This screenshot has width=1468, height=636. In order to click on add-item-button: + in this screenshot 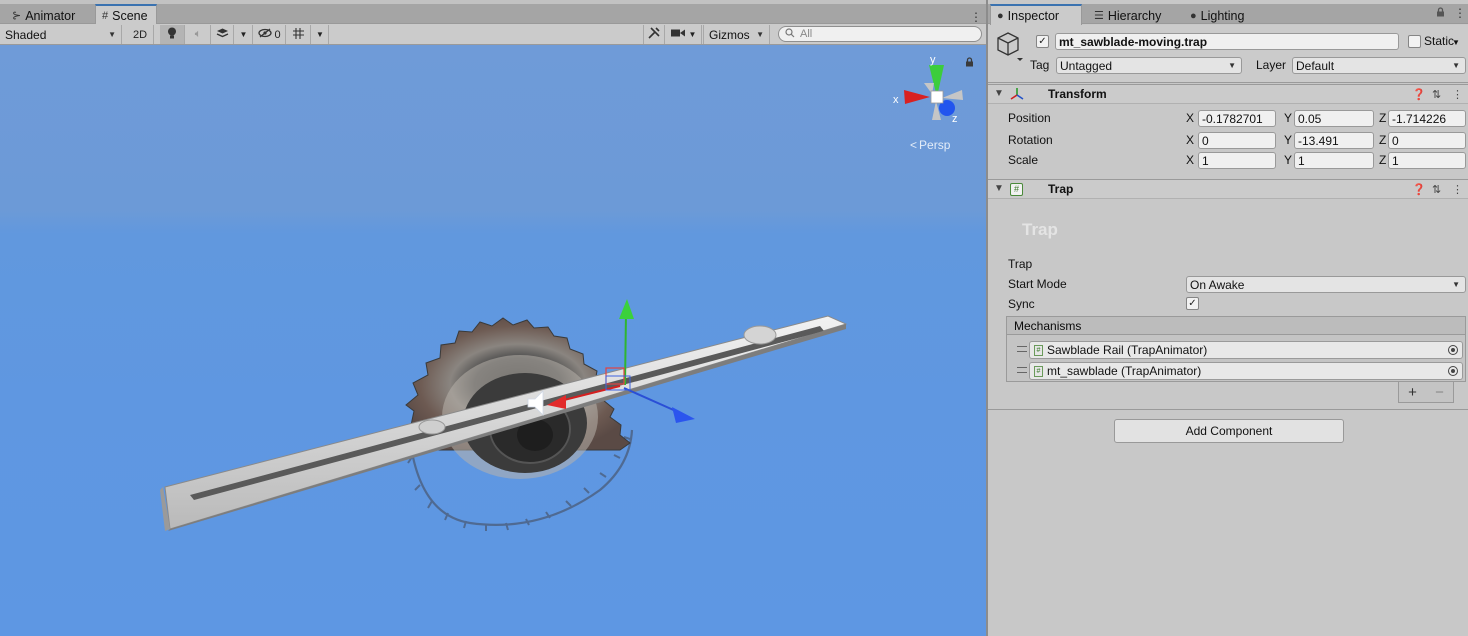, I will do `click(1412, 392)`.